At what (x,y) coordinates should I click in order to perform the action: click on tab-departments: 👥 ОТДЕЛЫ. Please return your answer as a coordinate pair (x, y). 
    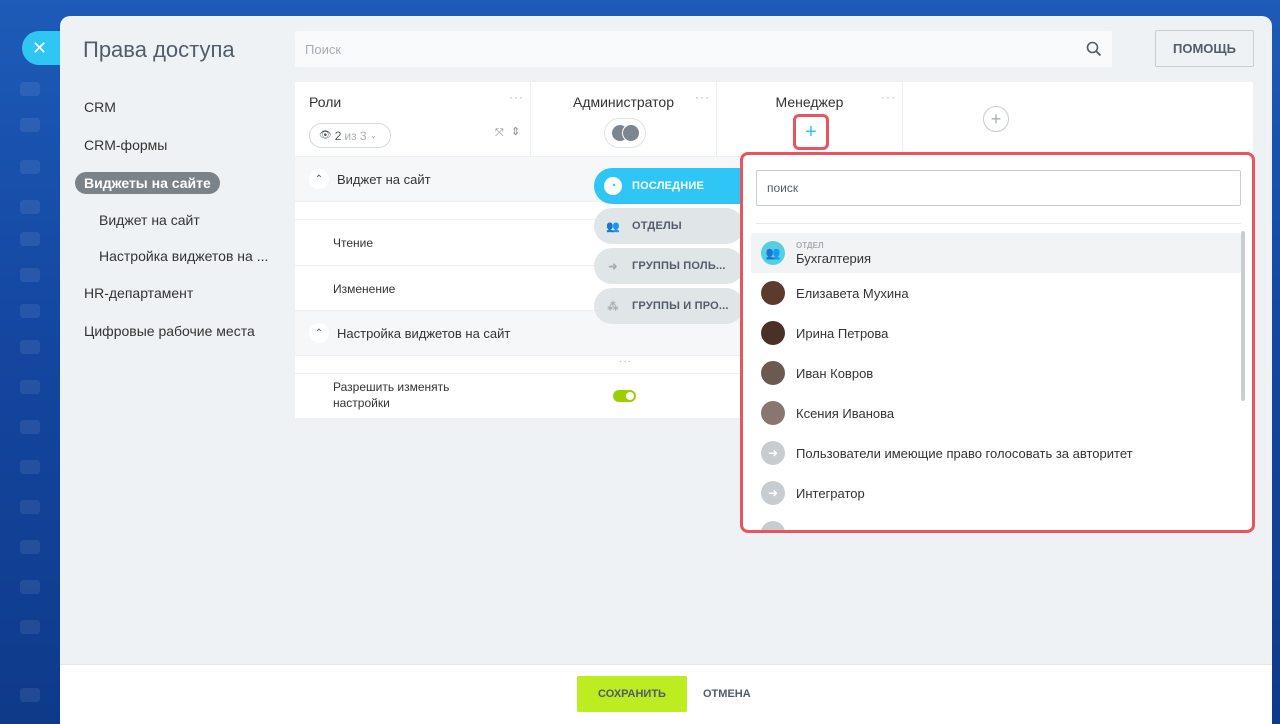
    Looking at the image, I should click on (669, 226).